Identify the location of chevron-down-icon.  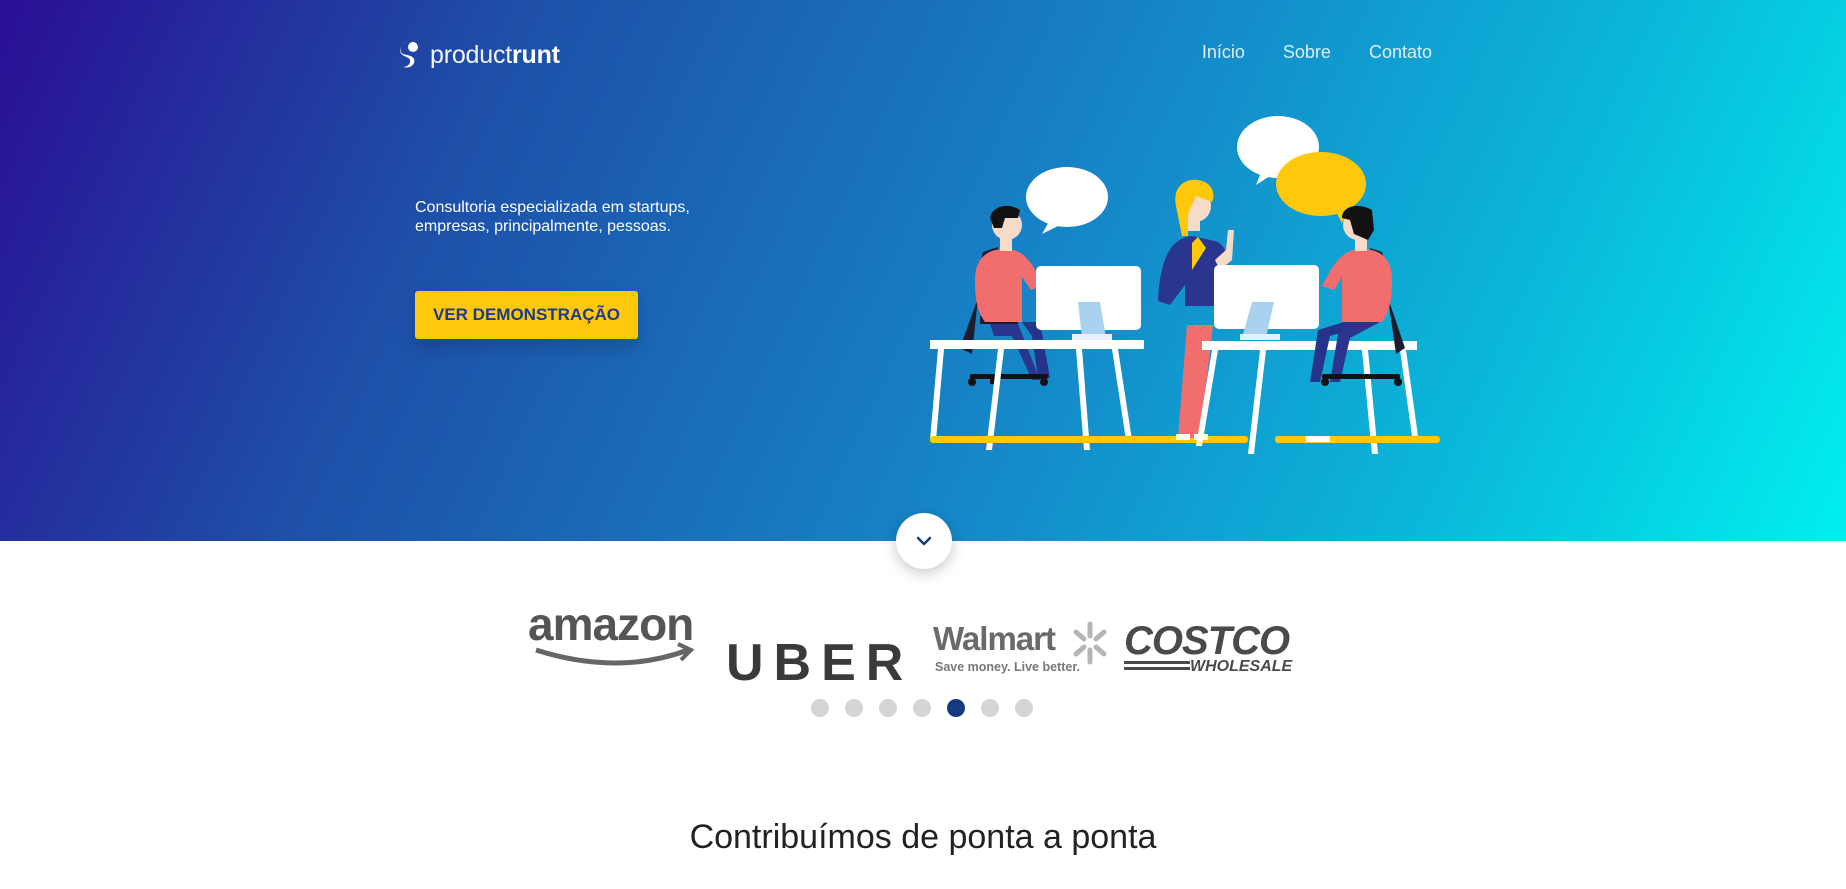
(924, 541).